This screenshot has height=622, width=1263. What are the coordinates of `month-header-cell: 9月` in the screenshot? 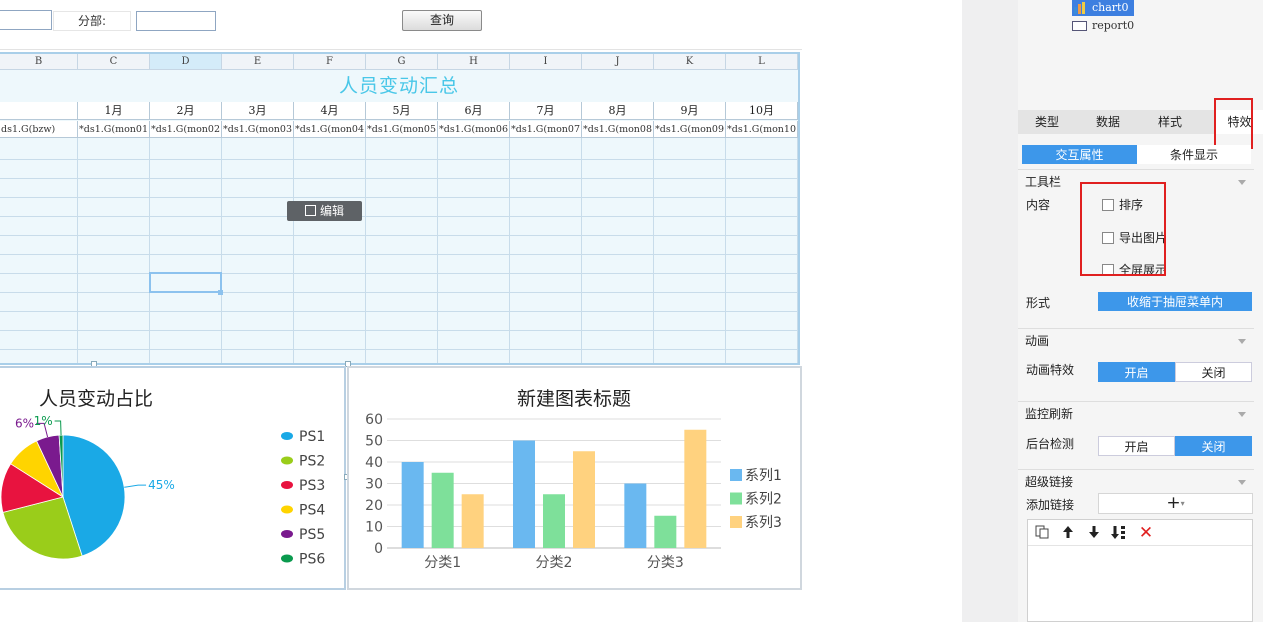 It's located at (690, 111).